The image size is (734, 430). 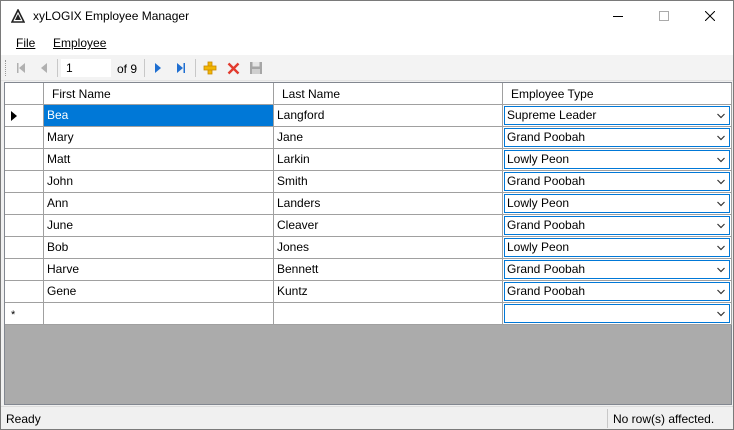 I want to click on save-button, so click(x=256, y=68).